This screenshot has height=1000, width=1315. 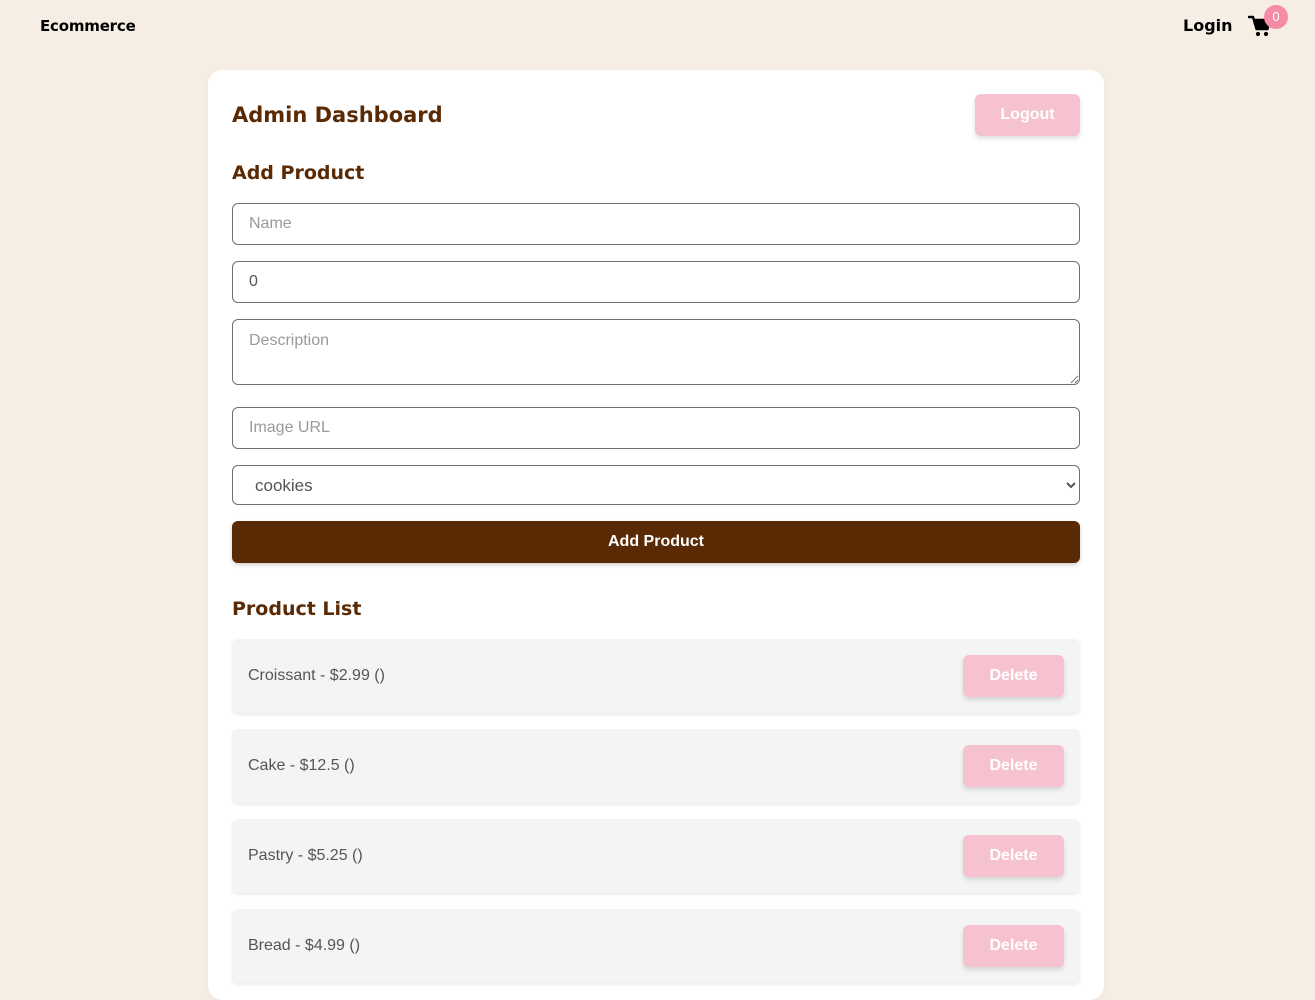 I want to click on product-list-item: Bread - $4.99 () Delete, so click(x=656, y=946).